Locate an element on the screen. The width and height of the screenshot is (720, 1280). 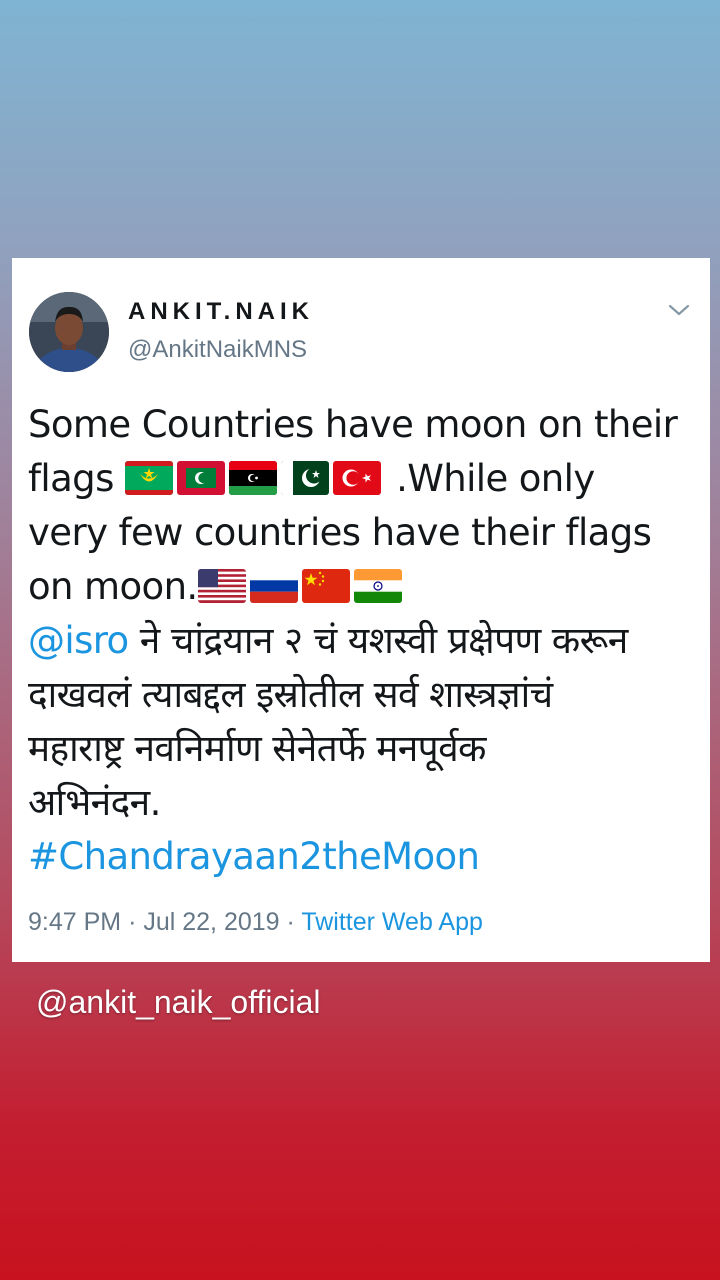
tweet-time: 9:47 PM is located at coordinates (74, 922).